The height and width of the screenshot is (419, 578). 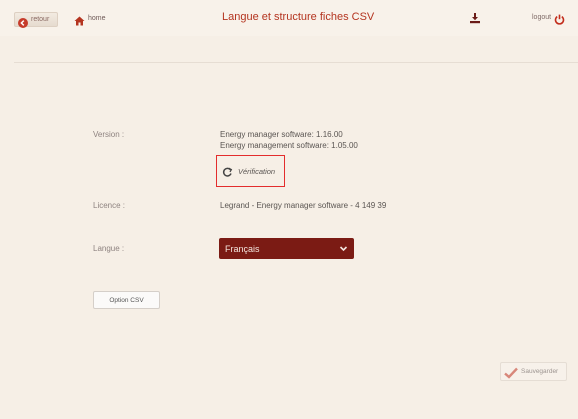 I want to click on language-label: Langue :, so click(x=109, y=248).